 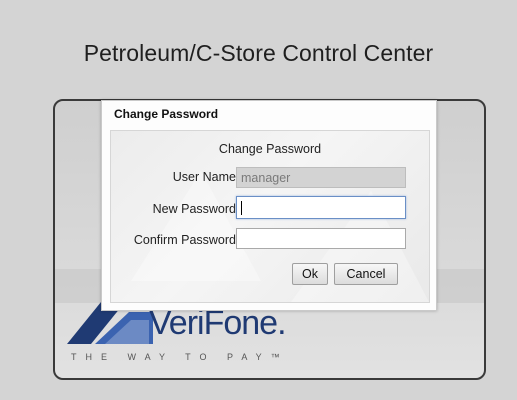 What do you see at coordinates (310, 274) in the screenshot?
I see `ok-button: Ok` at bounding box center [310, 274].